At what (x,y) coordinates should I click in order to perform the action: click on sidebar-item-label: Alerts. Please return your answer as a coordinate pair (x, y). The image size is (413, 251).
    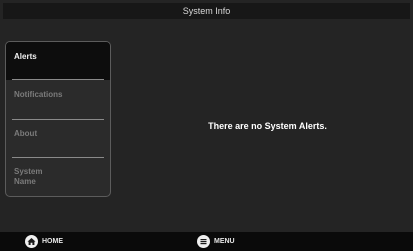
    Looking at the image, I should click on (25, 56).